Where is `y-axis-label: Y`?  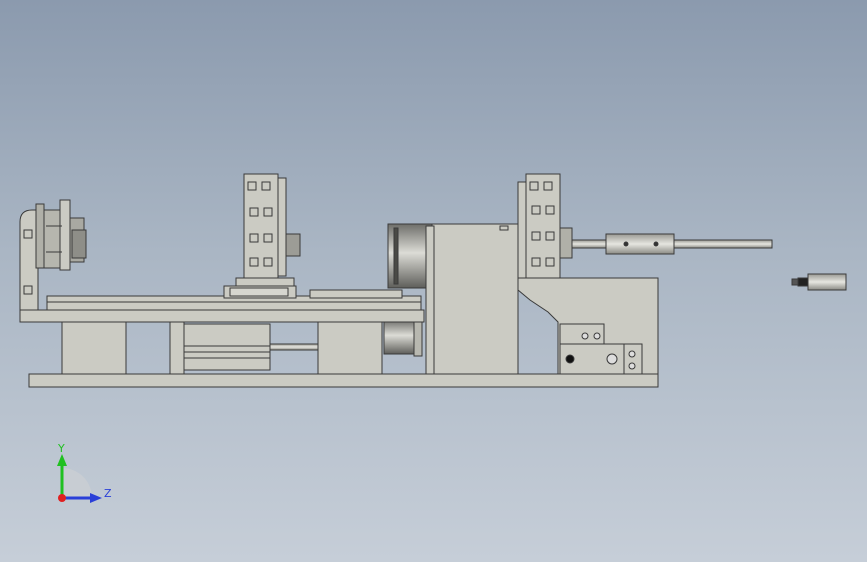
y-axis-label: Y is located at coordinates (61, 448).